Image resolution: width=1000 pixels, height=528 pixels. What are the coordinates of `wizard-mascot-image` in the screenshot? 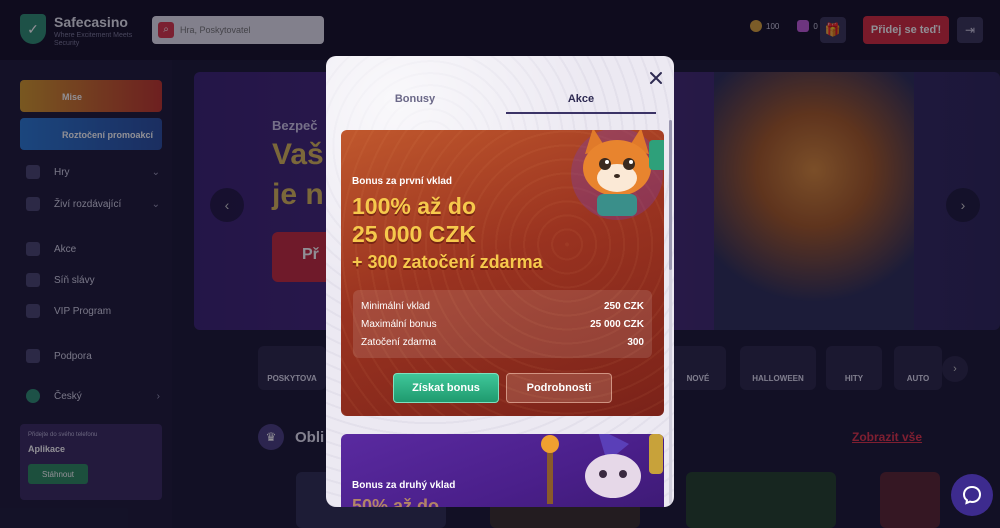 It's located at (602, 469).